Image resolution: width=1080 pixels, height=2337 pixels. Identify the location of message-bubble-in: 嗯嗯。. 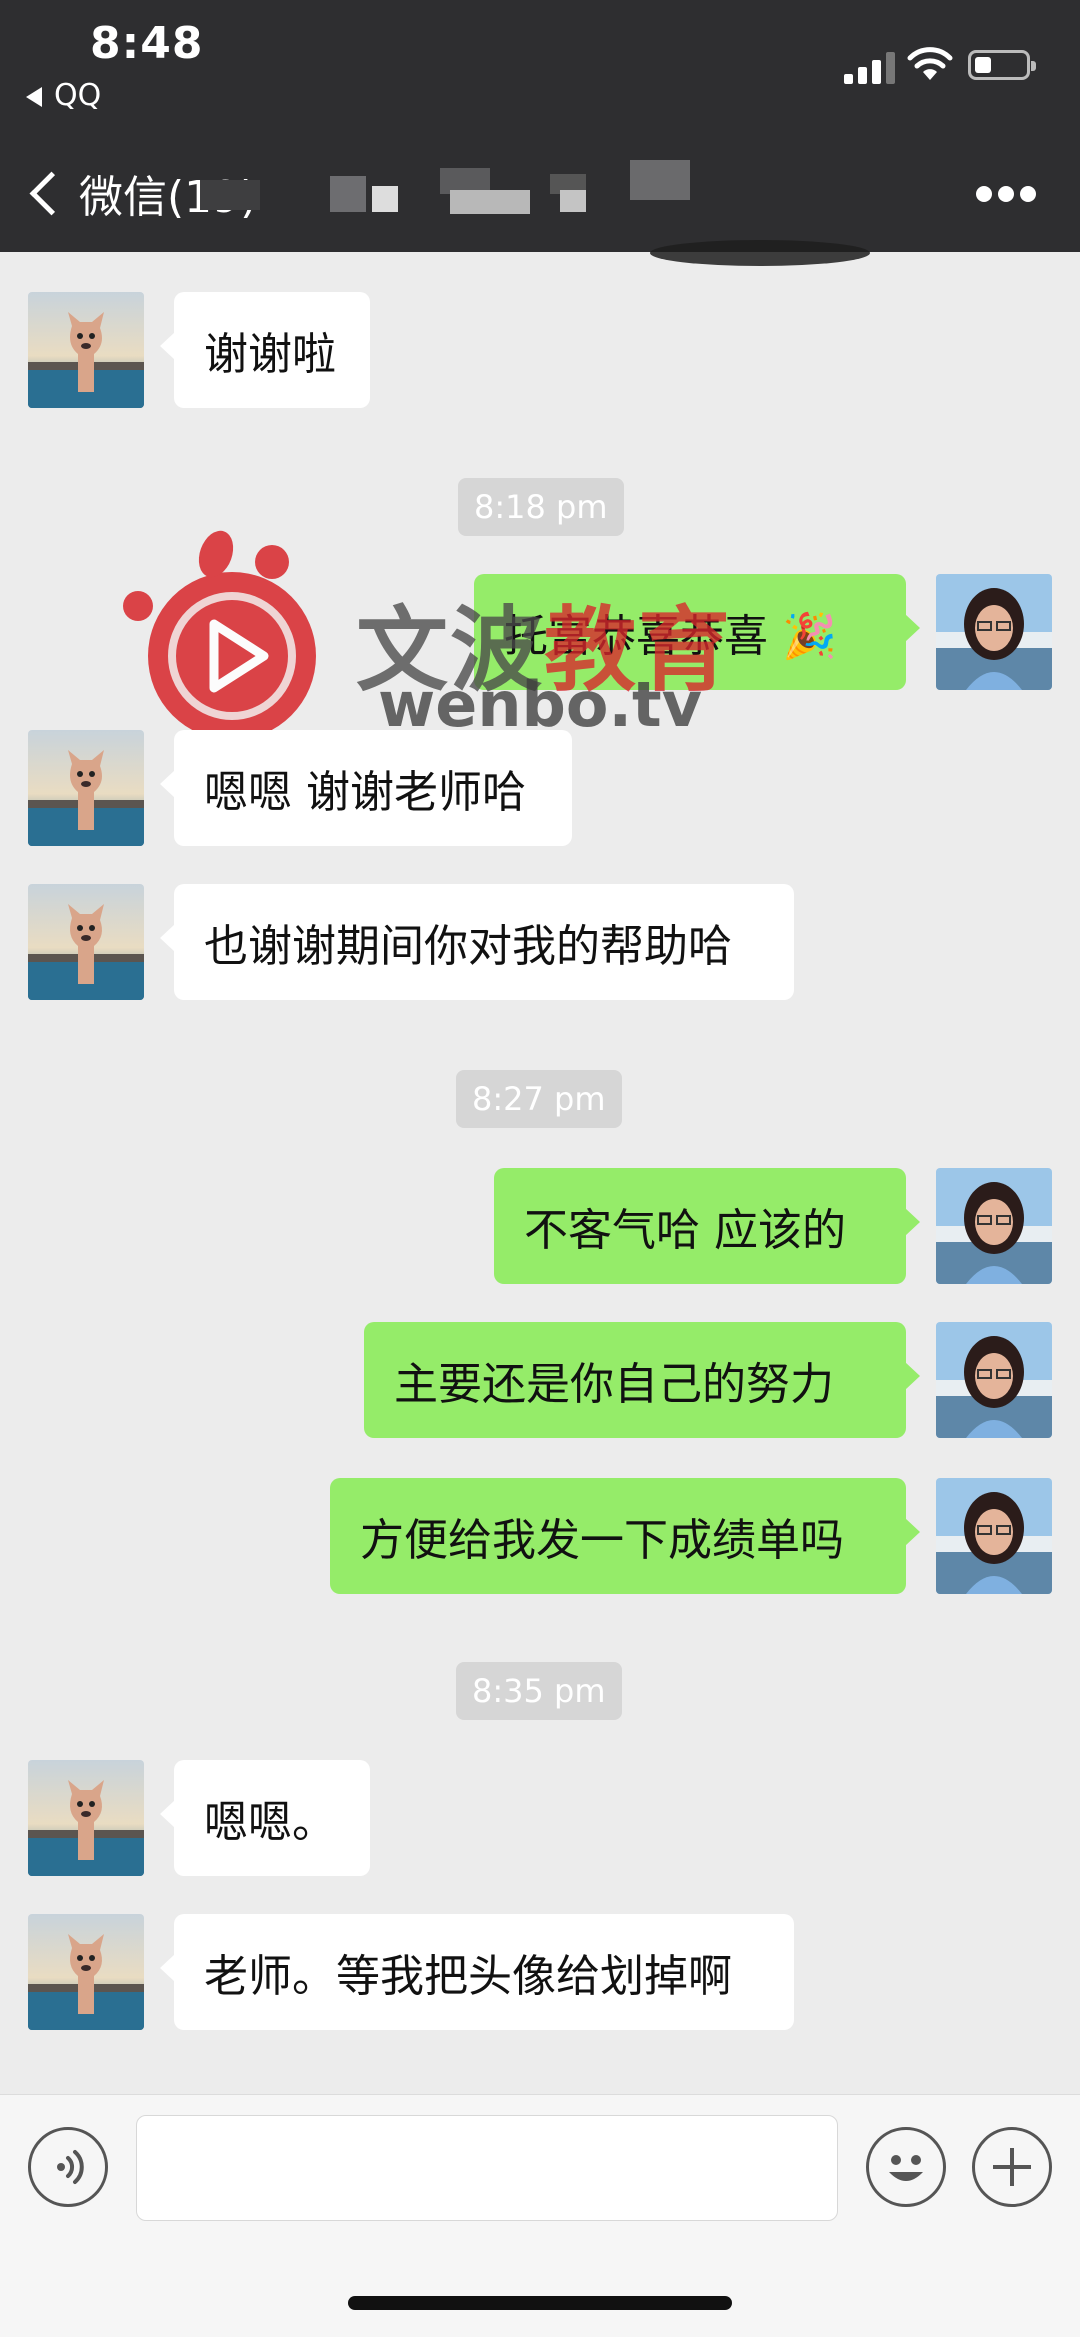
(265, 1818).